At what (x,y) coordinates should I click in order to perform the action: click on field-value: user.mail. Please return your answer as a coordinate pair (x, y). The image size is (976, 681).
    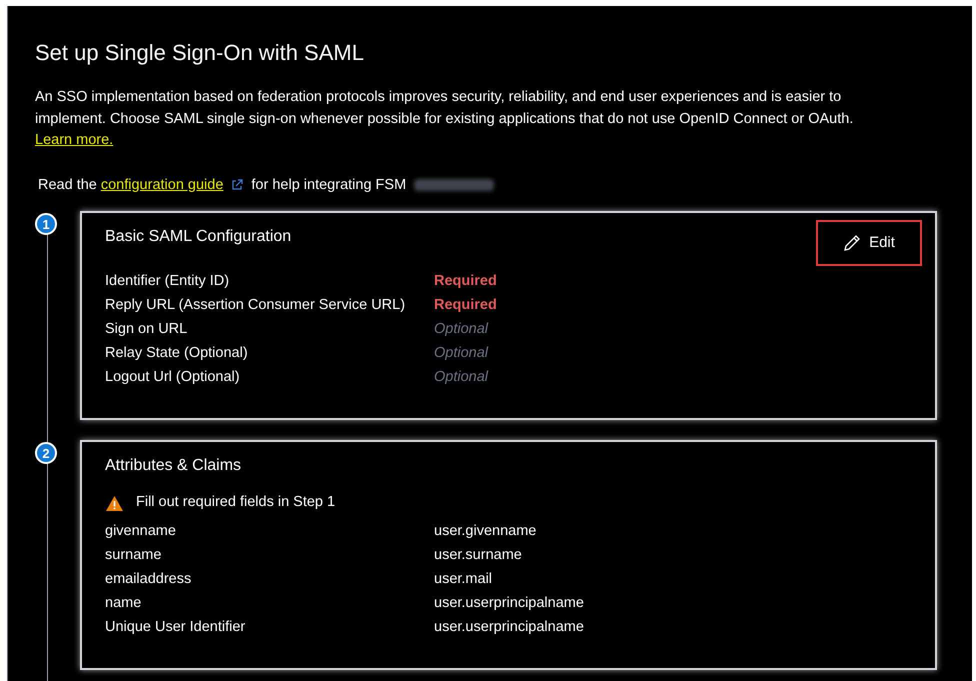
    Looking at the image, I should click on (463, 580).